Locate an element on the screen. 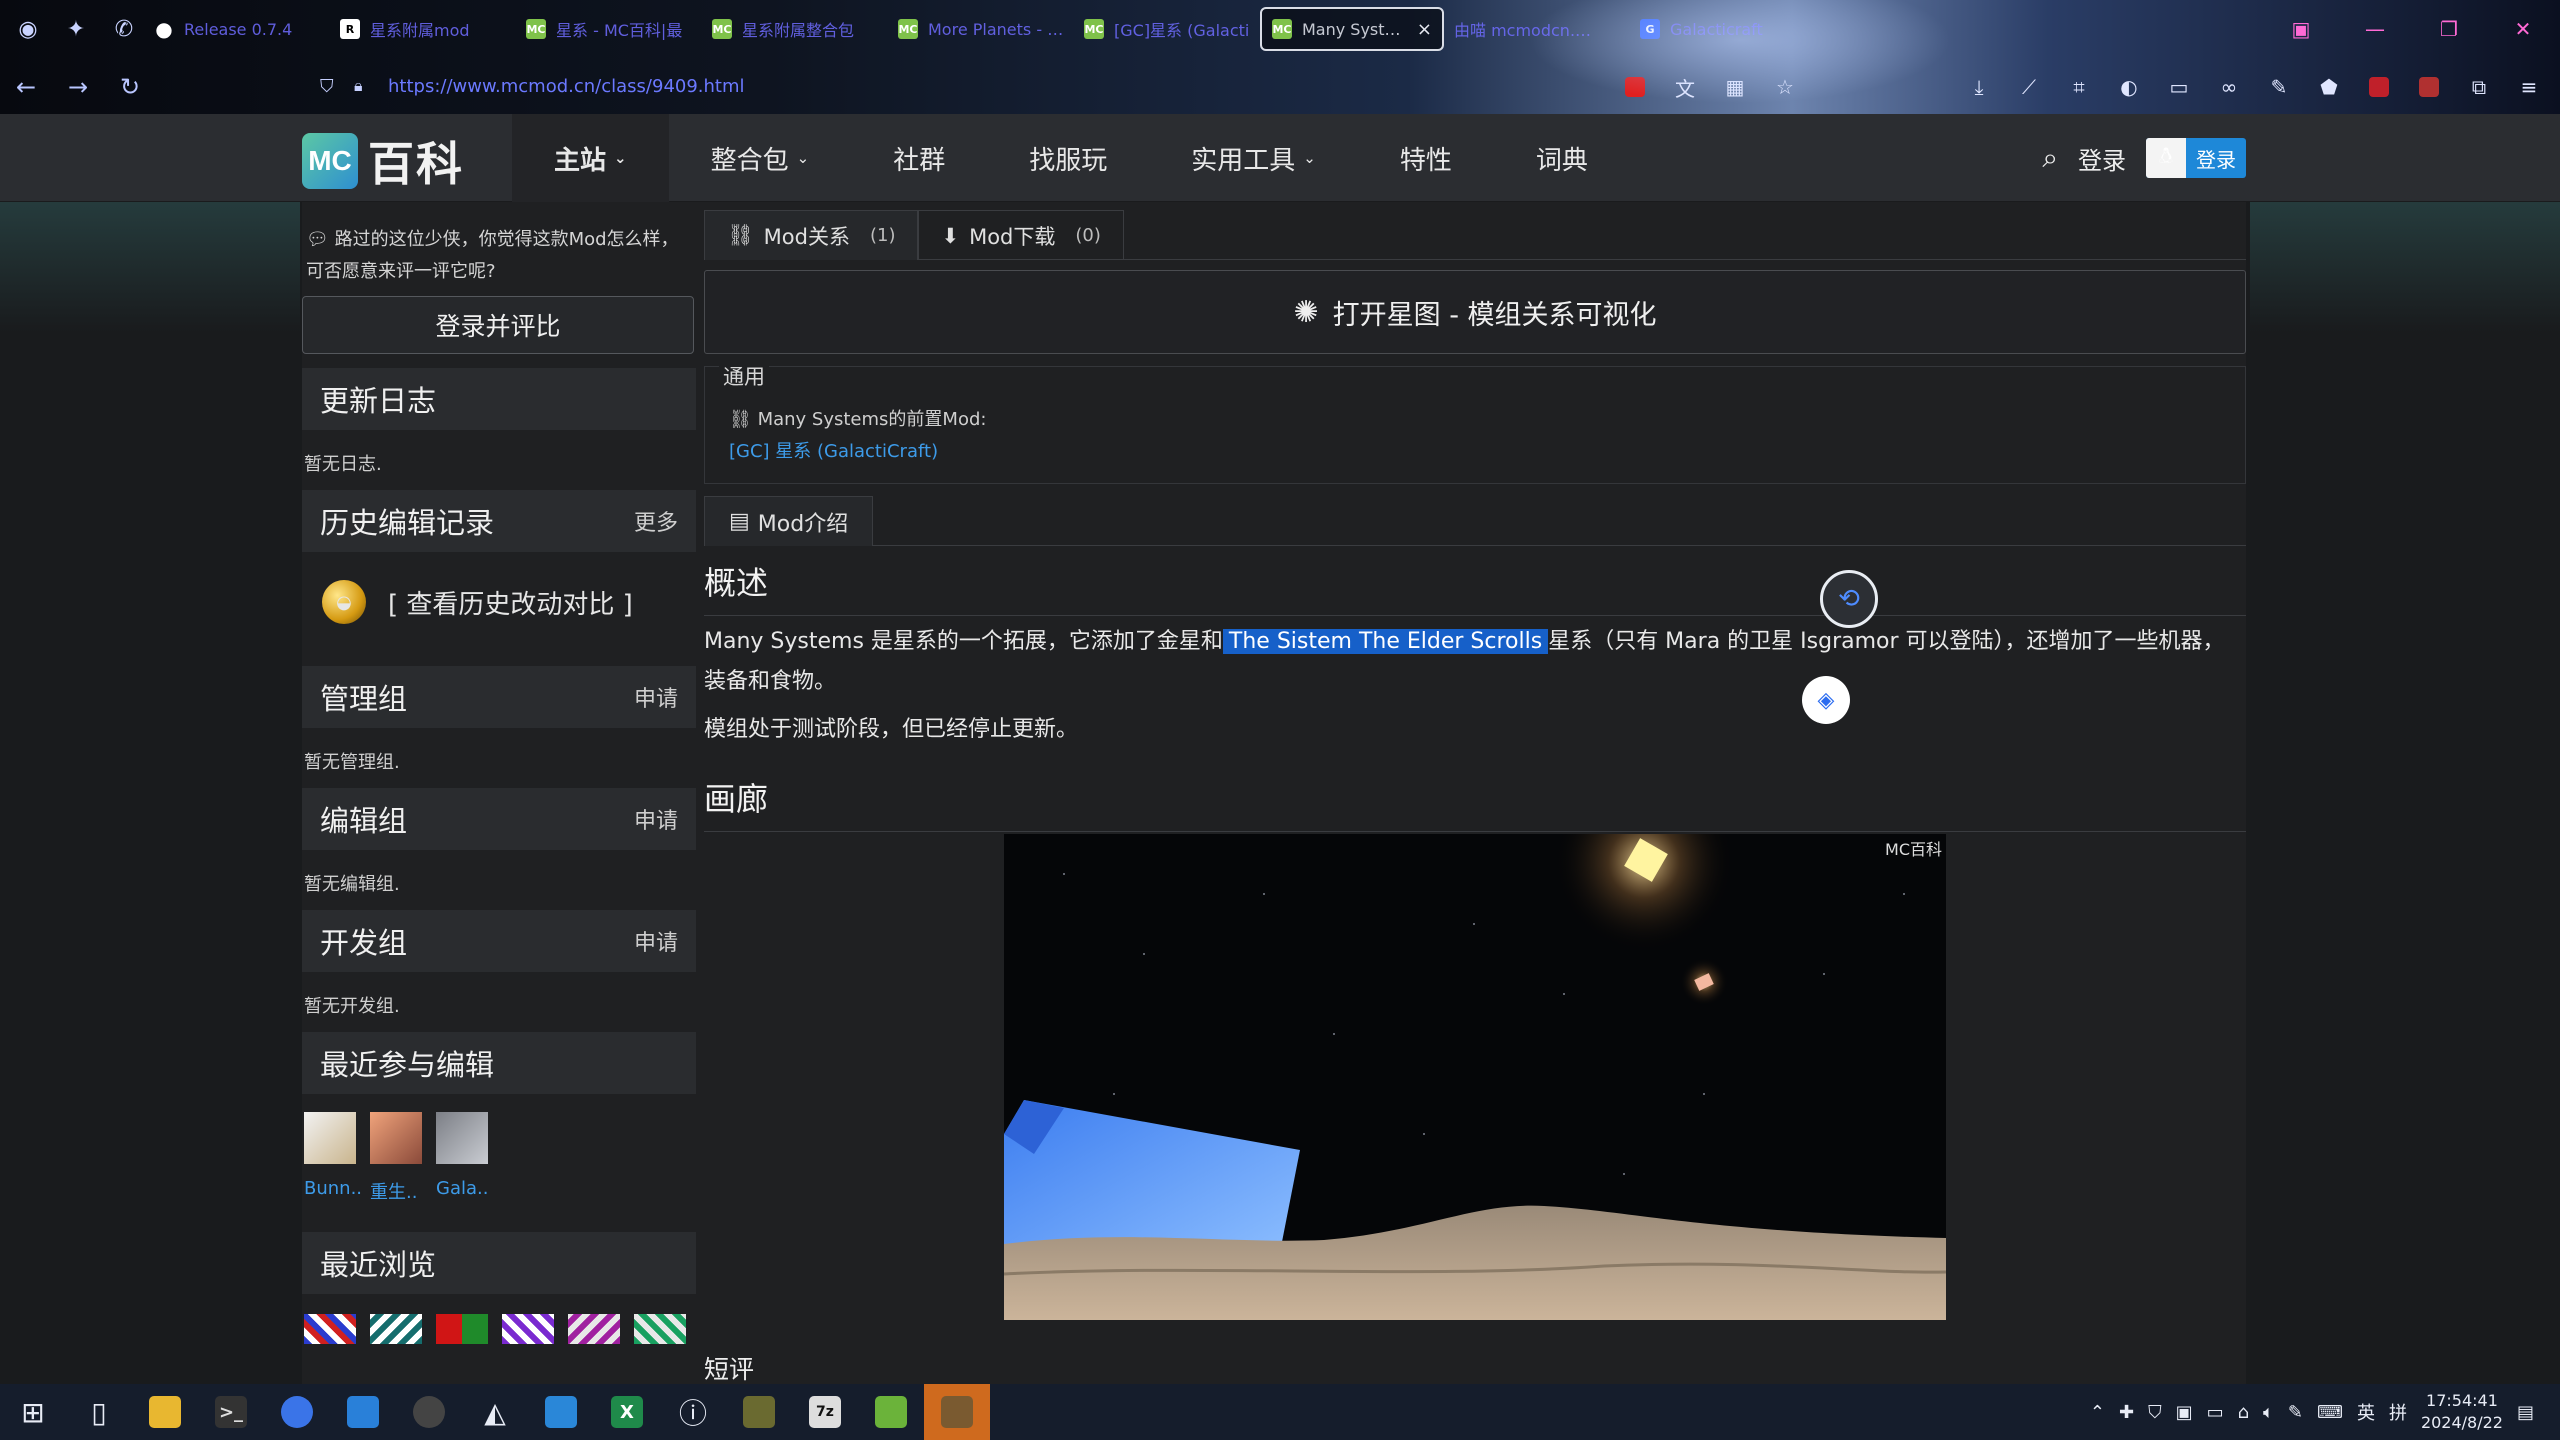 This screenshot has width=2560, height=1440. translate-bubble-icon: ◈ is located at coordinates (1826, 700).